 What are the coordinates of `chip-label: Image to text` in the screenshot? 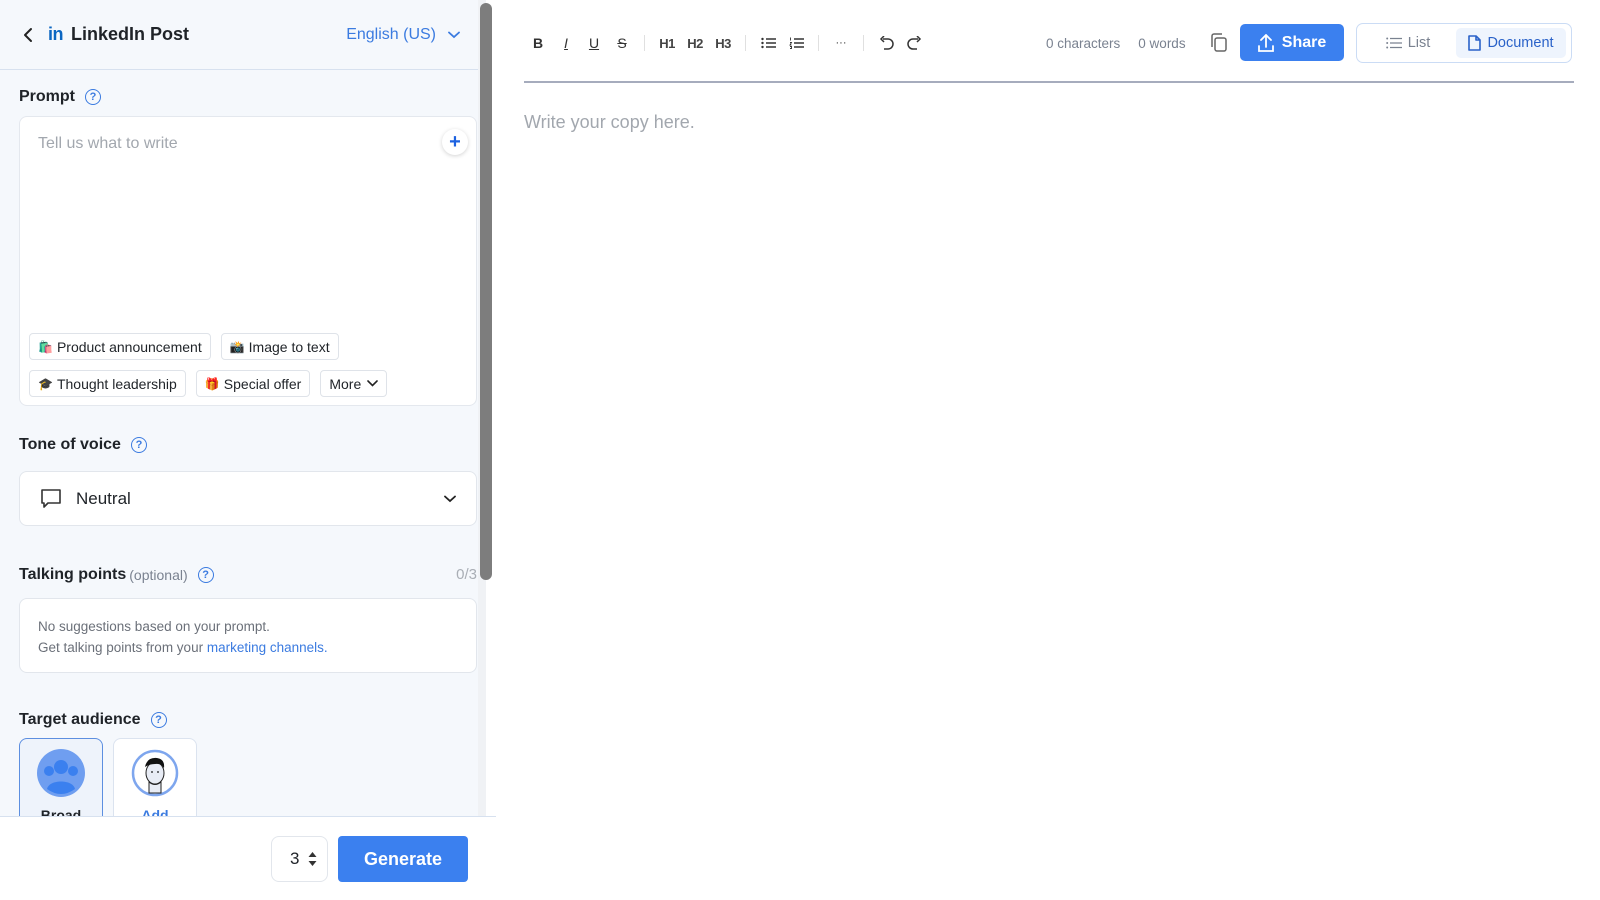 It's located at (289, 346).